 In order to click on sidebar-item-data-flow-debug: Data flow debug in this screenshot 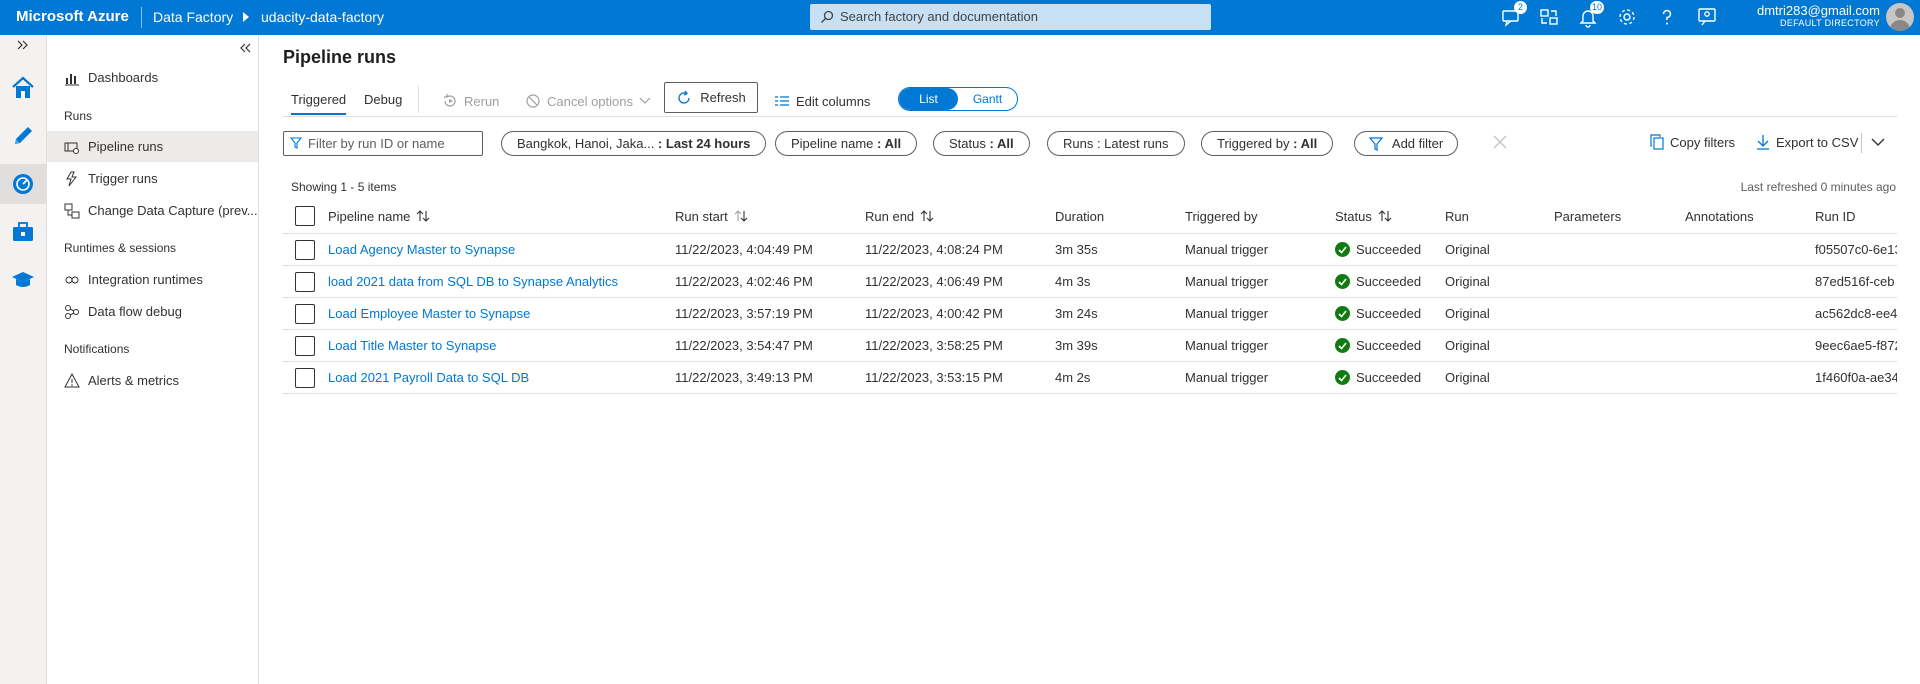, I will do `click(152, 311)`.